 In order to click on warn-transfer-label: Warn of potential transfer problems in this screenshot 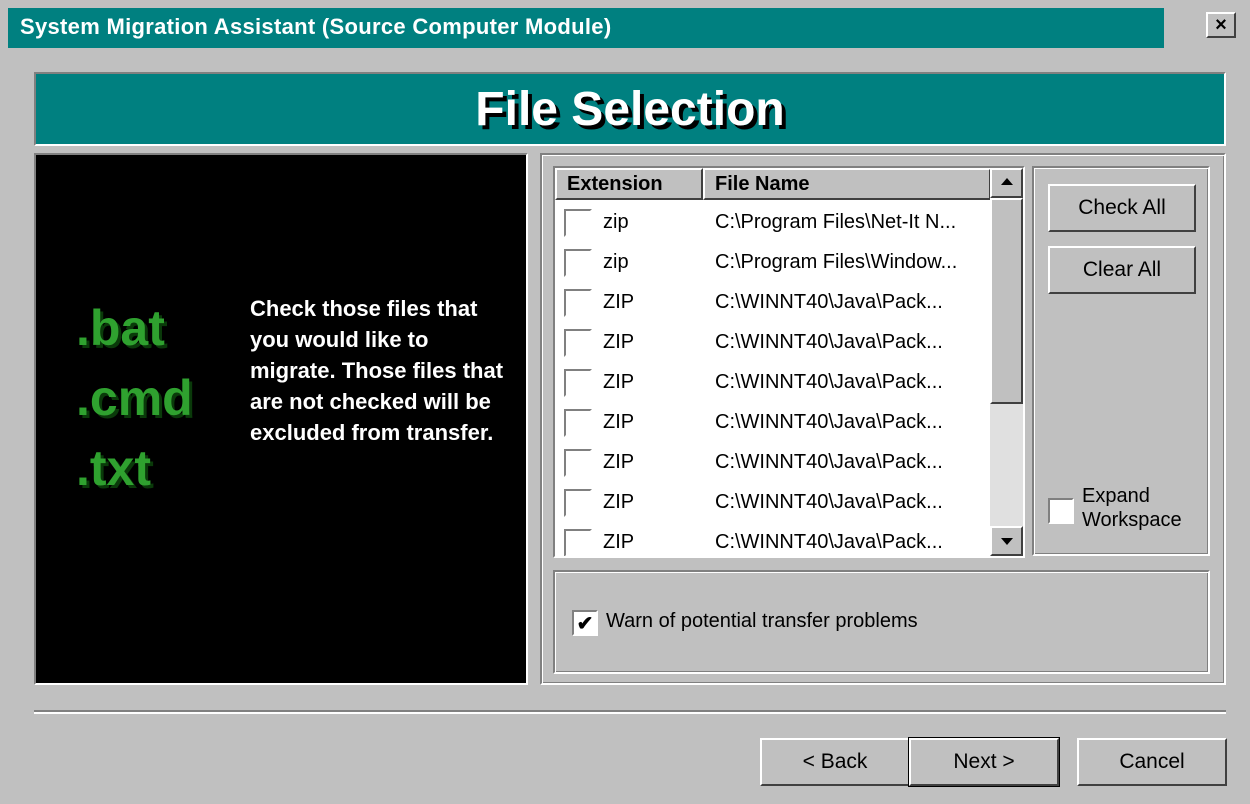, I will do `click(762, 621)`.